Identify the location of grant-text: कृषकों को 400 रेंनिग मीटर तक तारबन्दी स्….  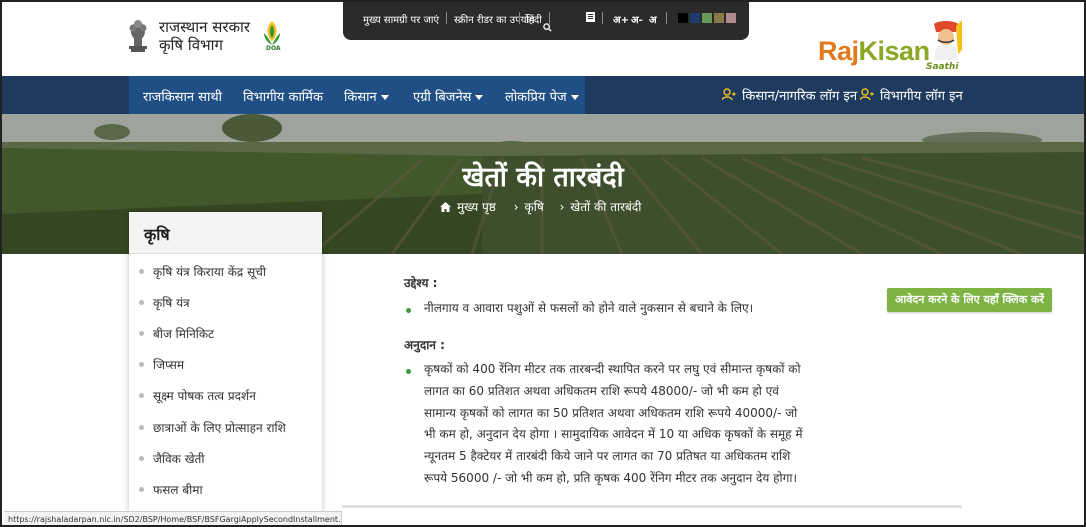
(613, 423).